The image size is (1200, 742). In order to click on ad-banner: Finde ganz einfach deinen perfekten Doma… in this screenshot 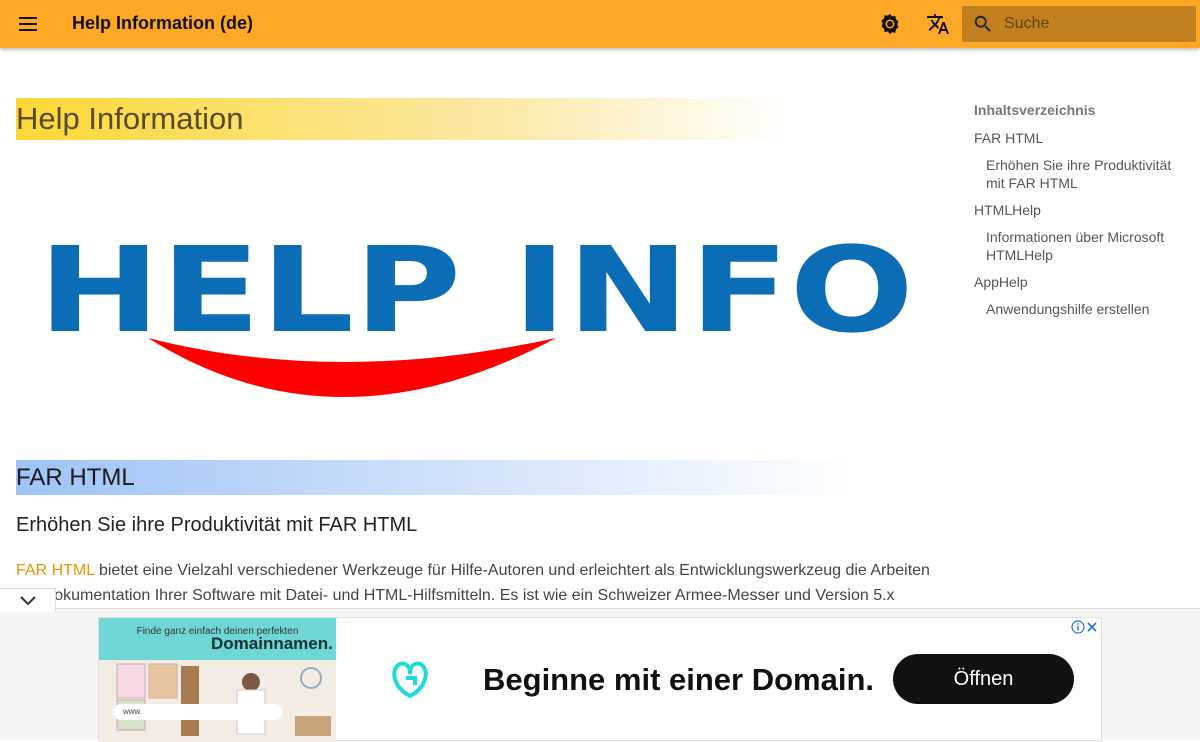, I will do `click(600, 679)`.